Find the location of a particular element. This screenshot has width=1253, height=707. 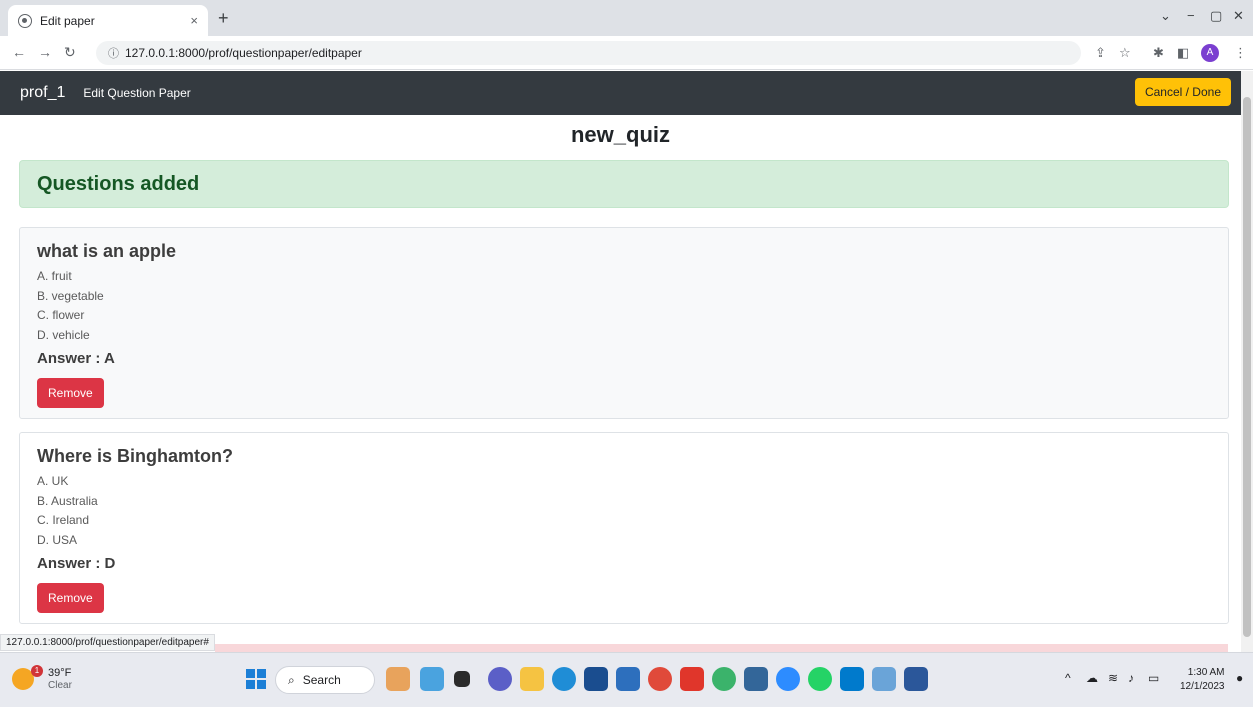

new-tab-button: + is located at coordinates (223, 18).